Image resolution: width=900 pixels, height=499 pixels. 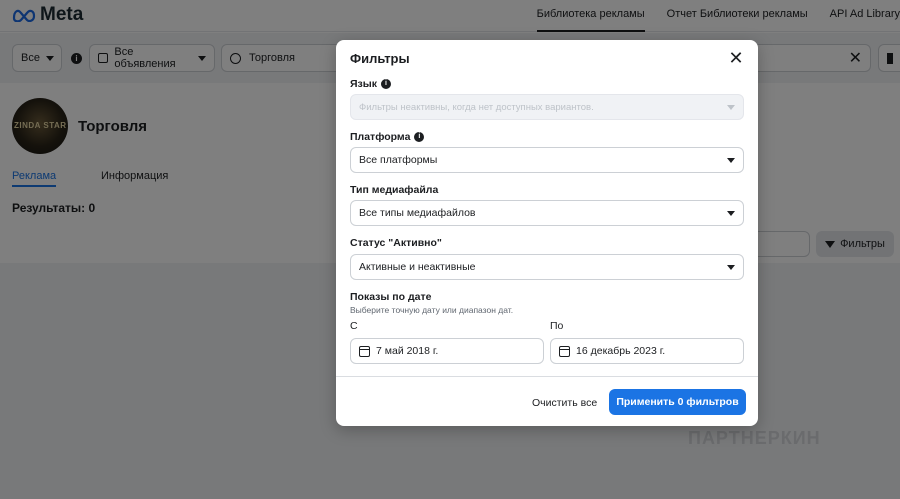 I want to click on apply-filters-button: Применить 0 фильтров, so click(x=677, y=402).